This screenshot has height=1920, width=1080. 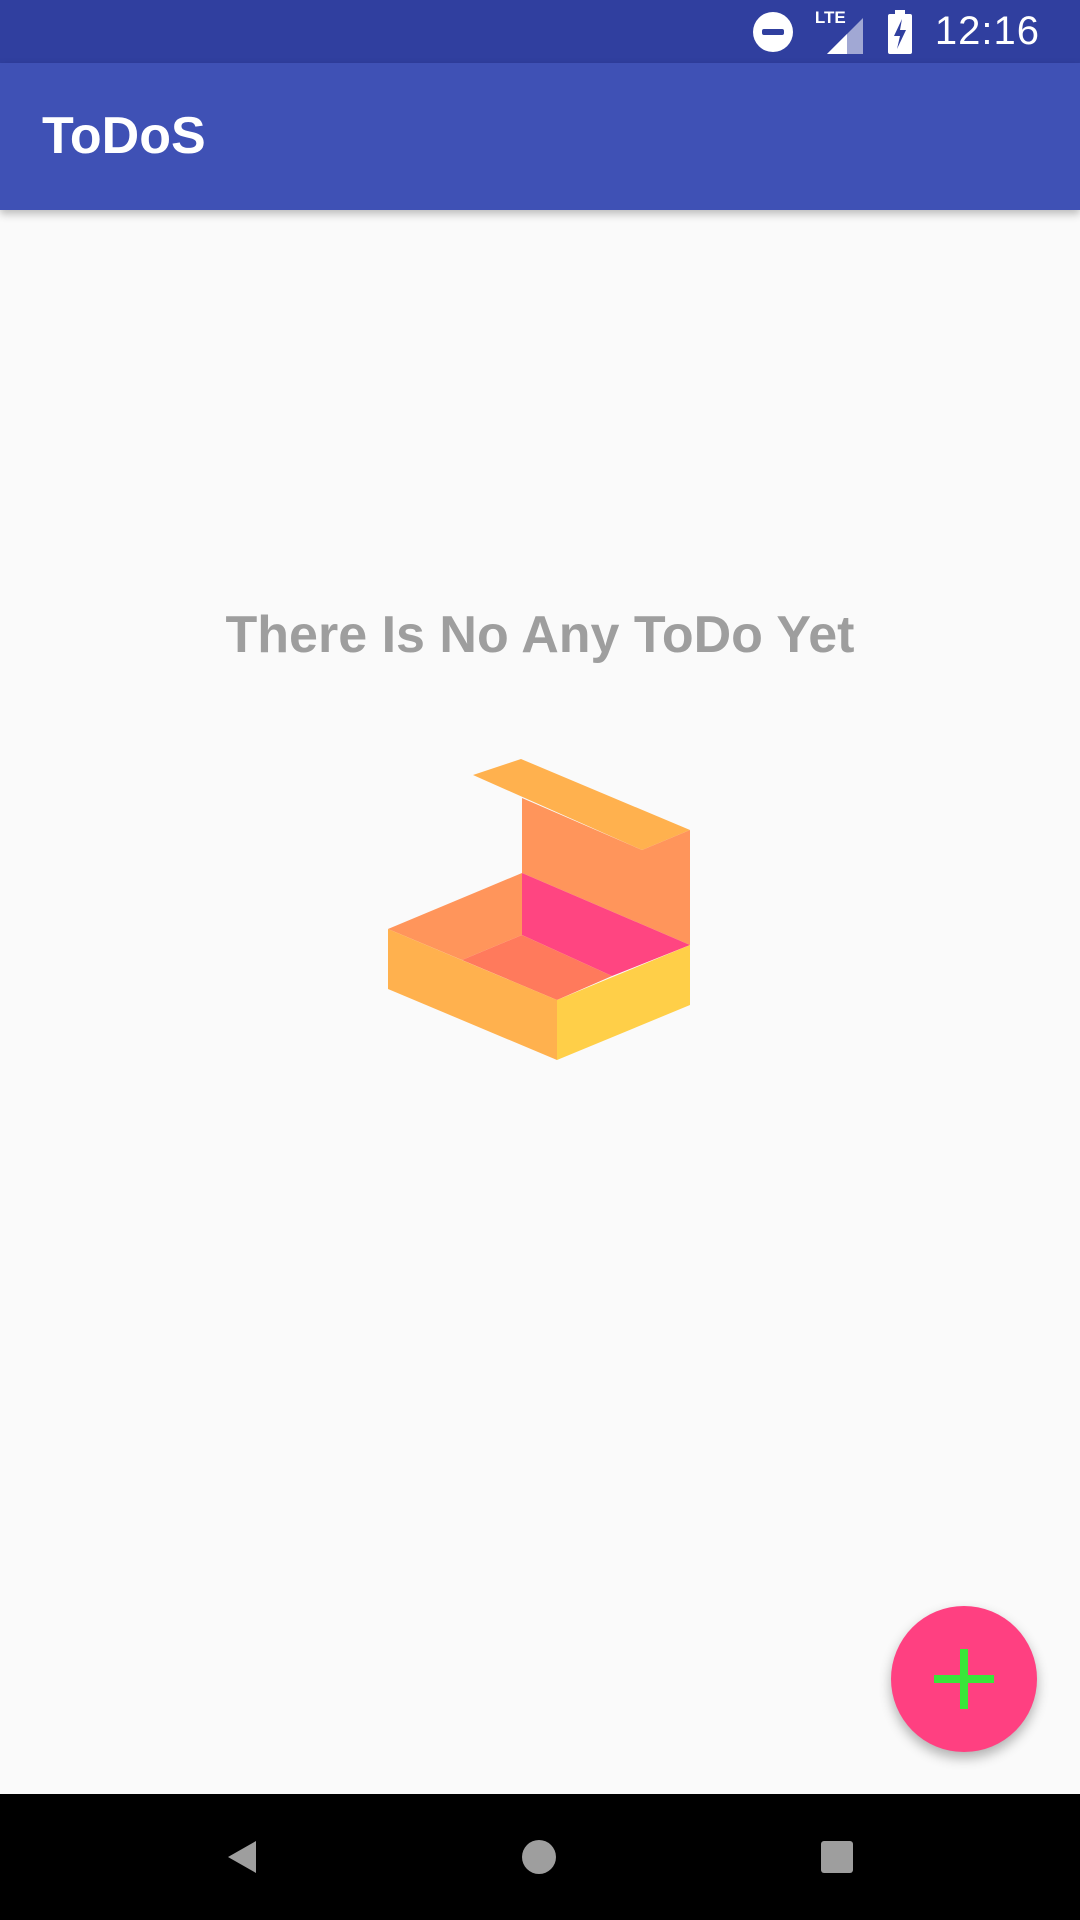 I want to click on app-bar: ToDoS, so click(x=540, y=136).